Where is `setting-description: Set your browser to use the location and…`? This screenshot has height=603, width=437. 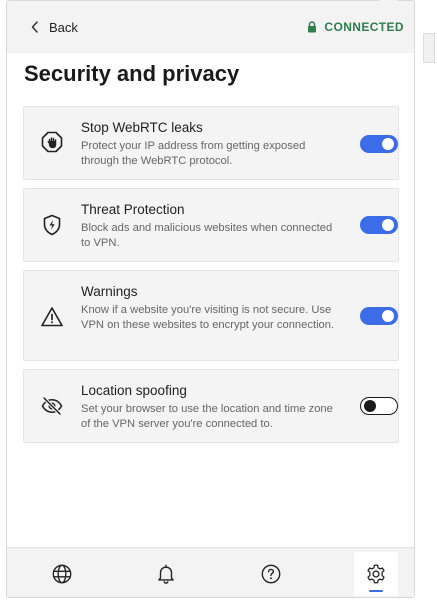 setting-description: Set your browser to use the location and… is located at coordinates (207, 416).